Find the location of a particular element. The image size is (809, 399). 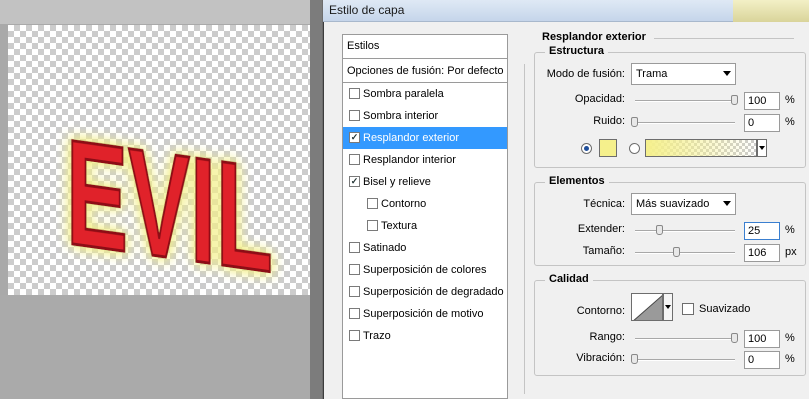

opacity-unit: % is located at coordinates (790, 100).